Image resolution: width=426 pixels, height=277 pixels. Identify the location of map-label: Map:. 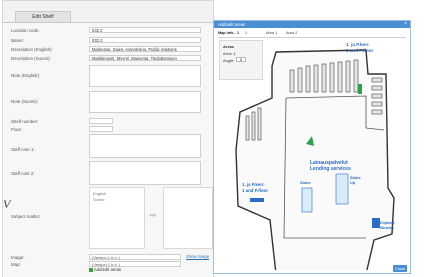
(16, 264).